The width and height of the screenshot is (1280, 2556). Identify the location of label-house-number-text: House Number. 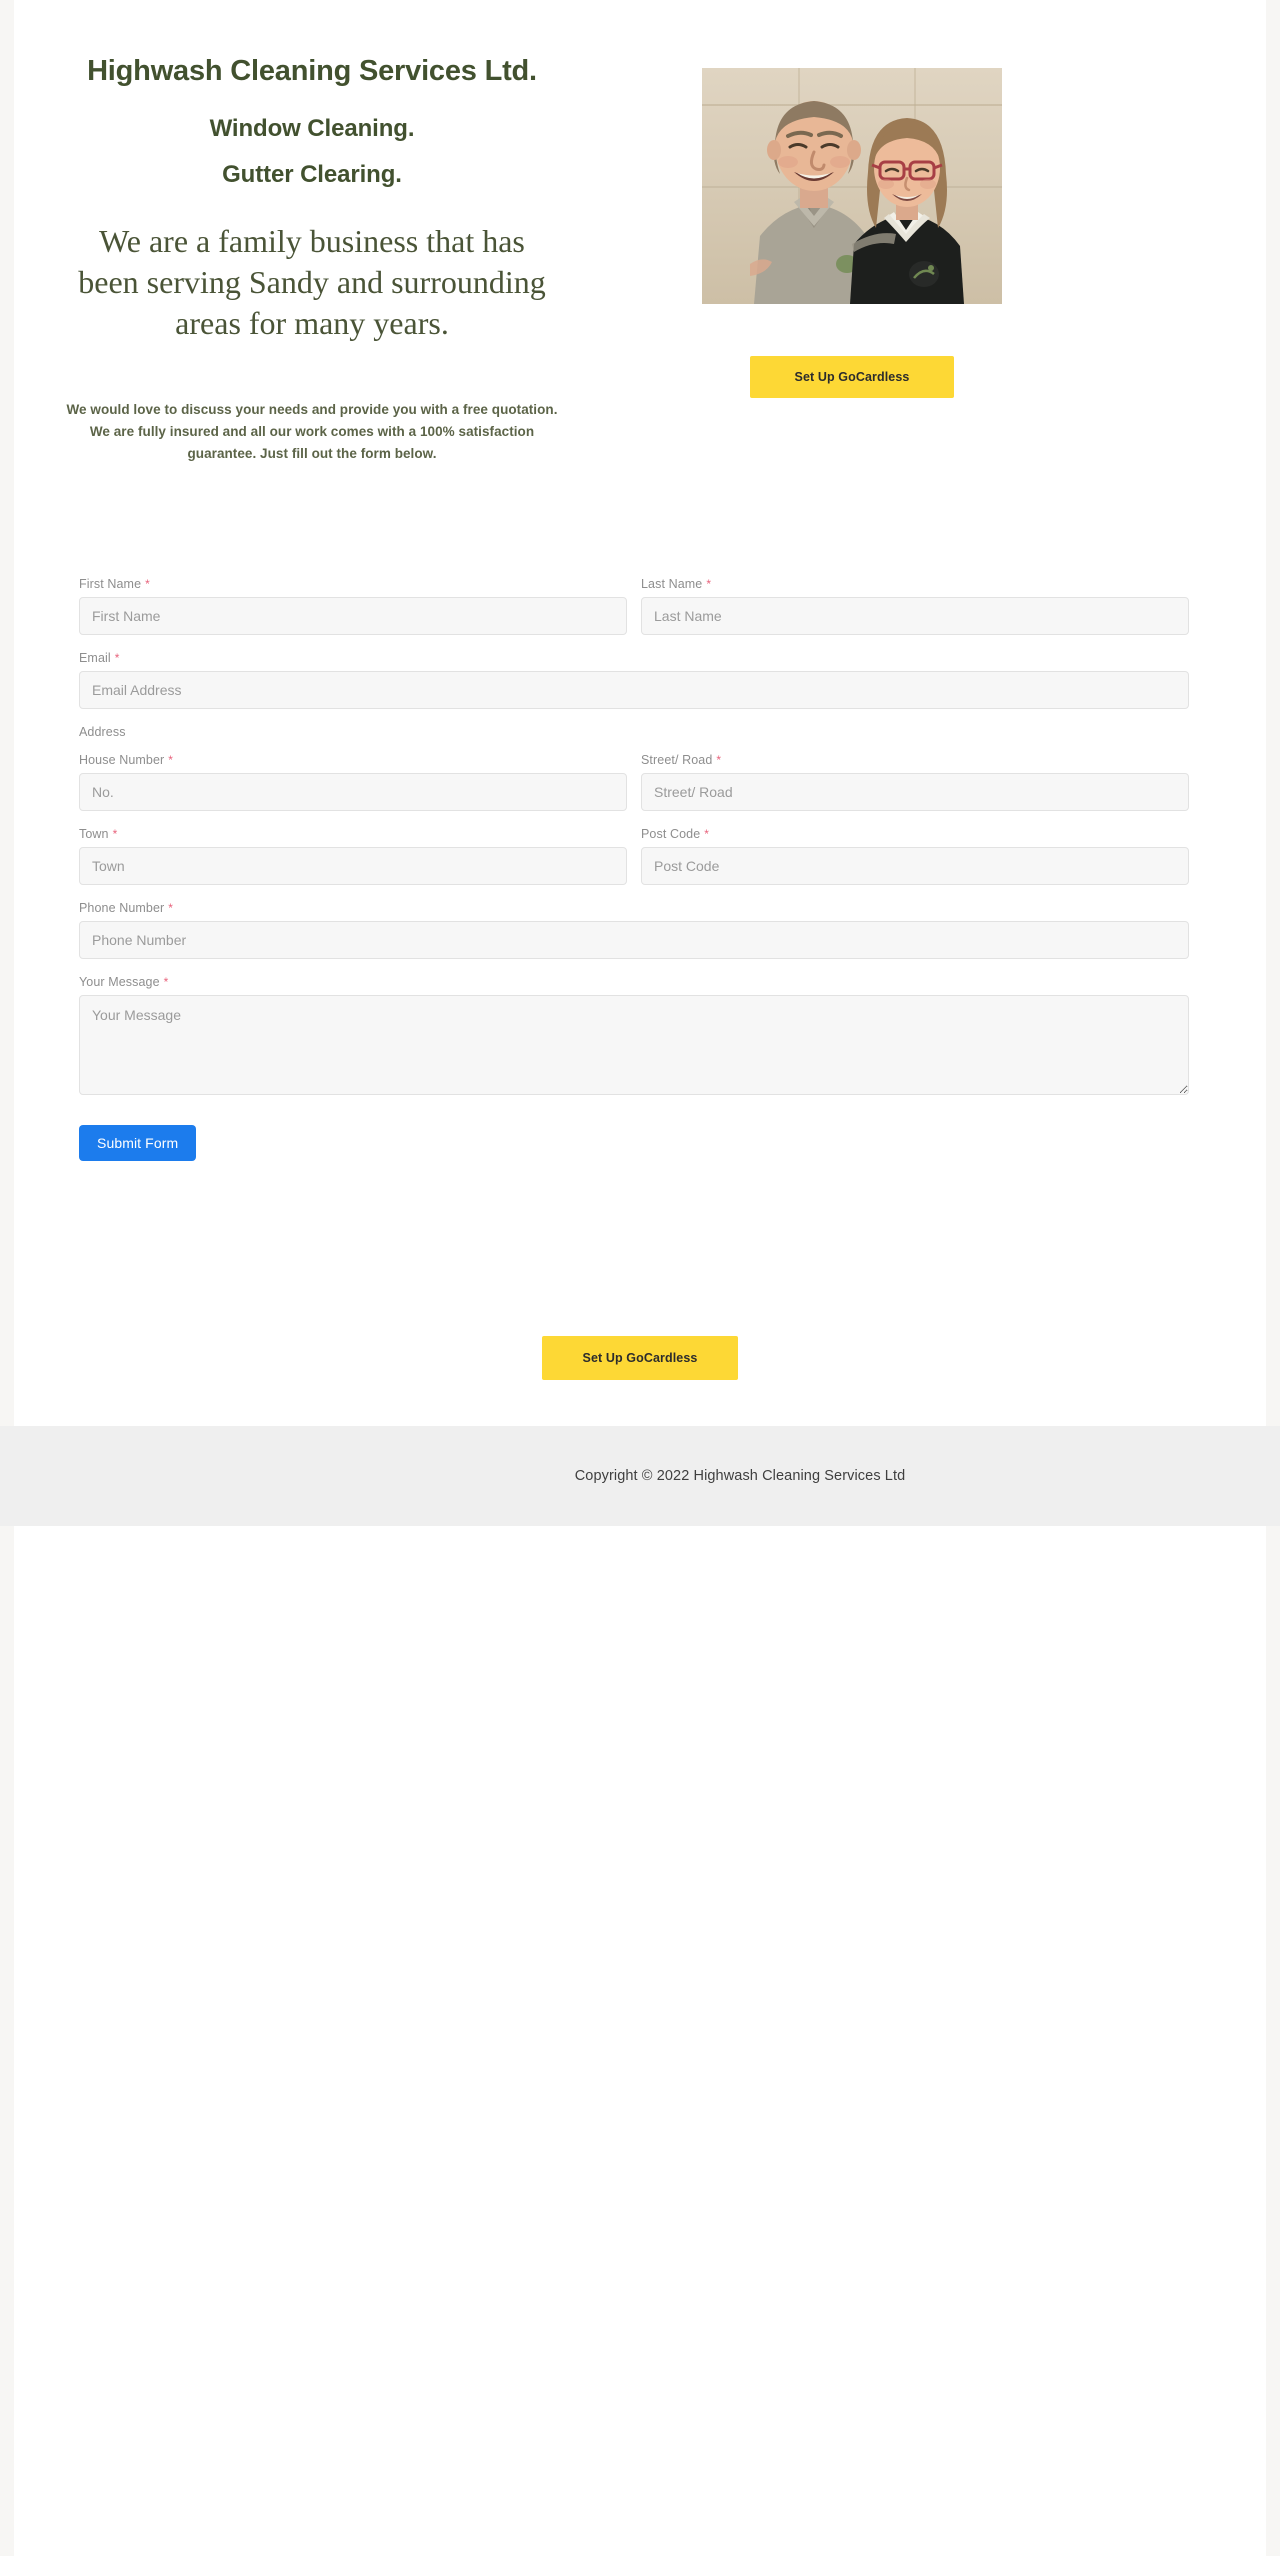
(122, 759).